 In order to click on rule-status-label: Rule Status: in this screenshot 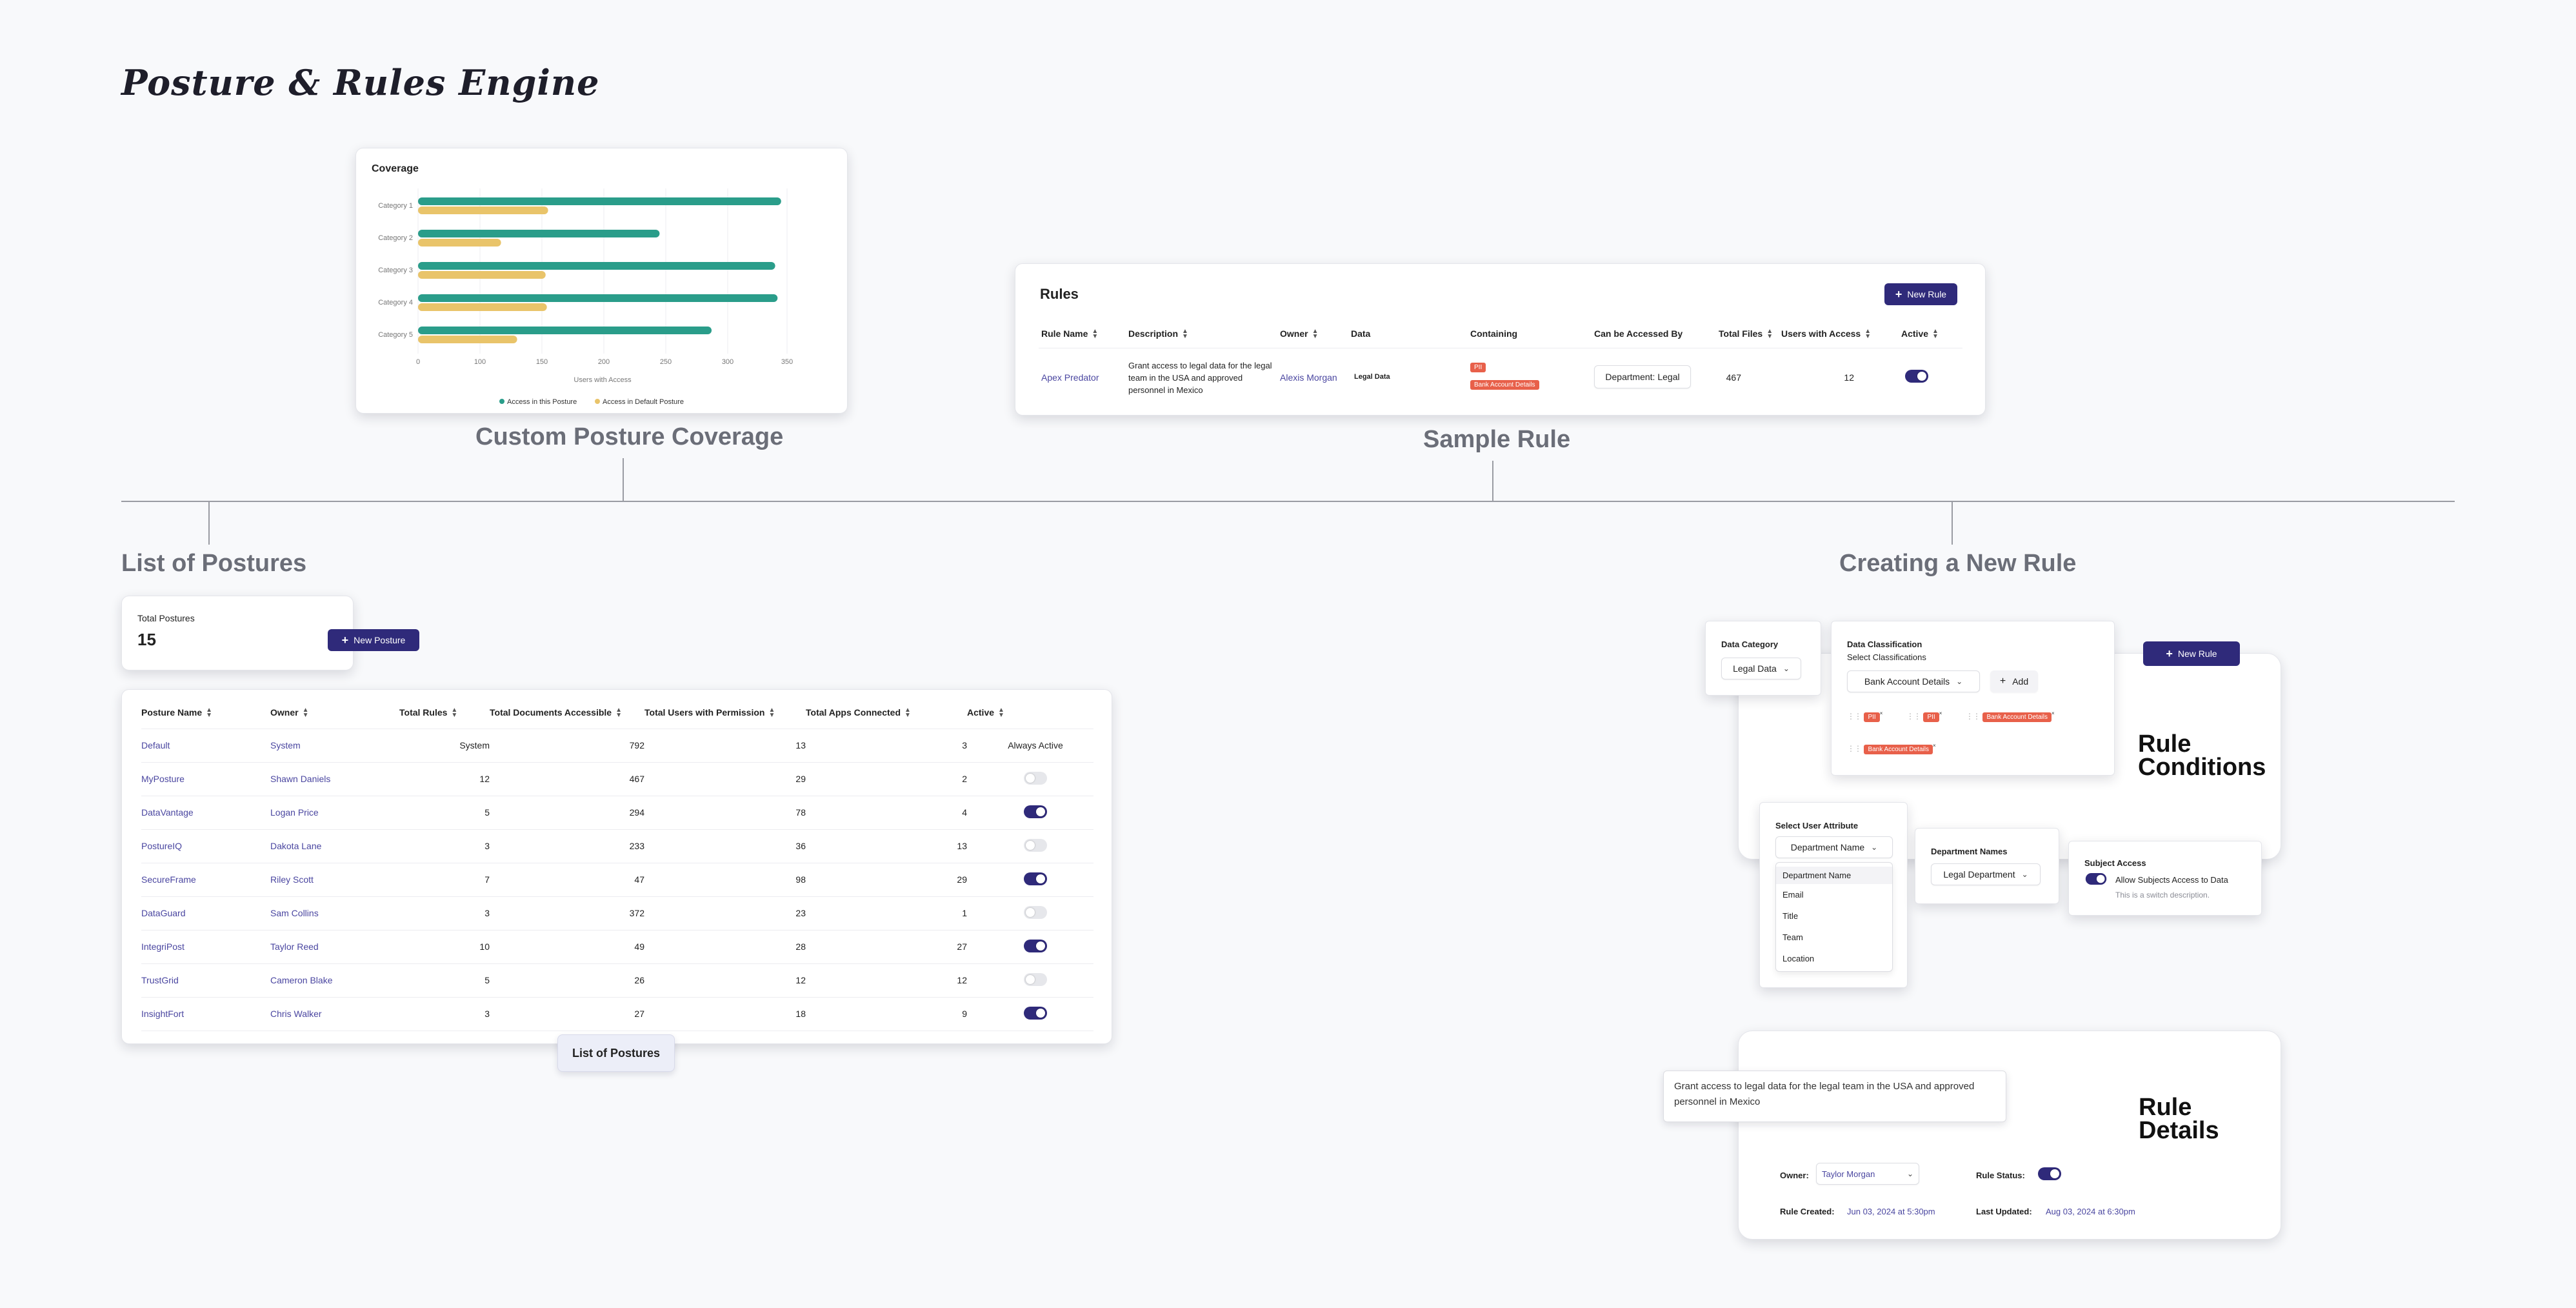, I will do `click(2000, 1175)`.